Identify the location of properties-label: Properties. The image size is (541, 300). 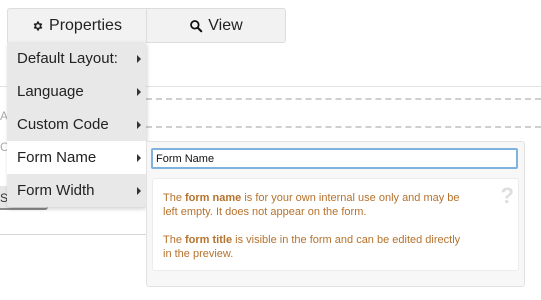
(85, 25).